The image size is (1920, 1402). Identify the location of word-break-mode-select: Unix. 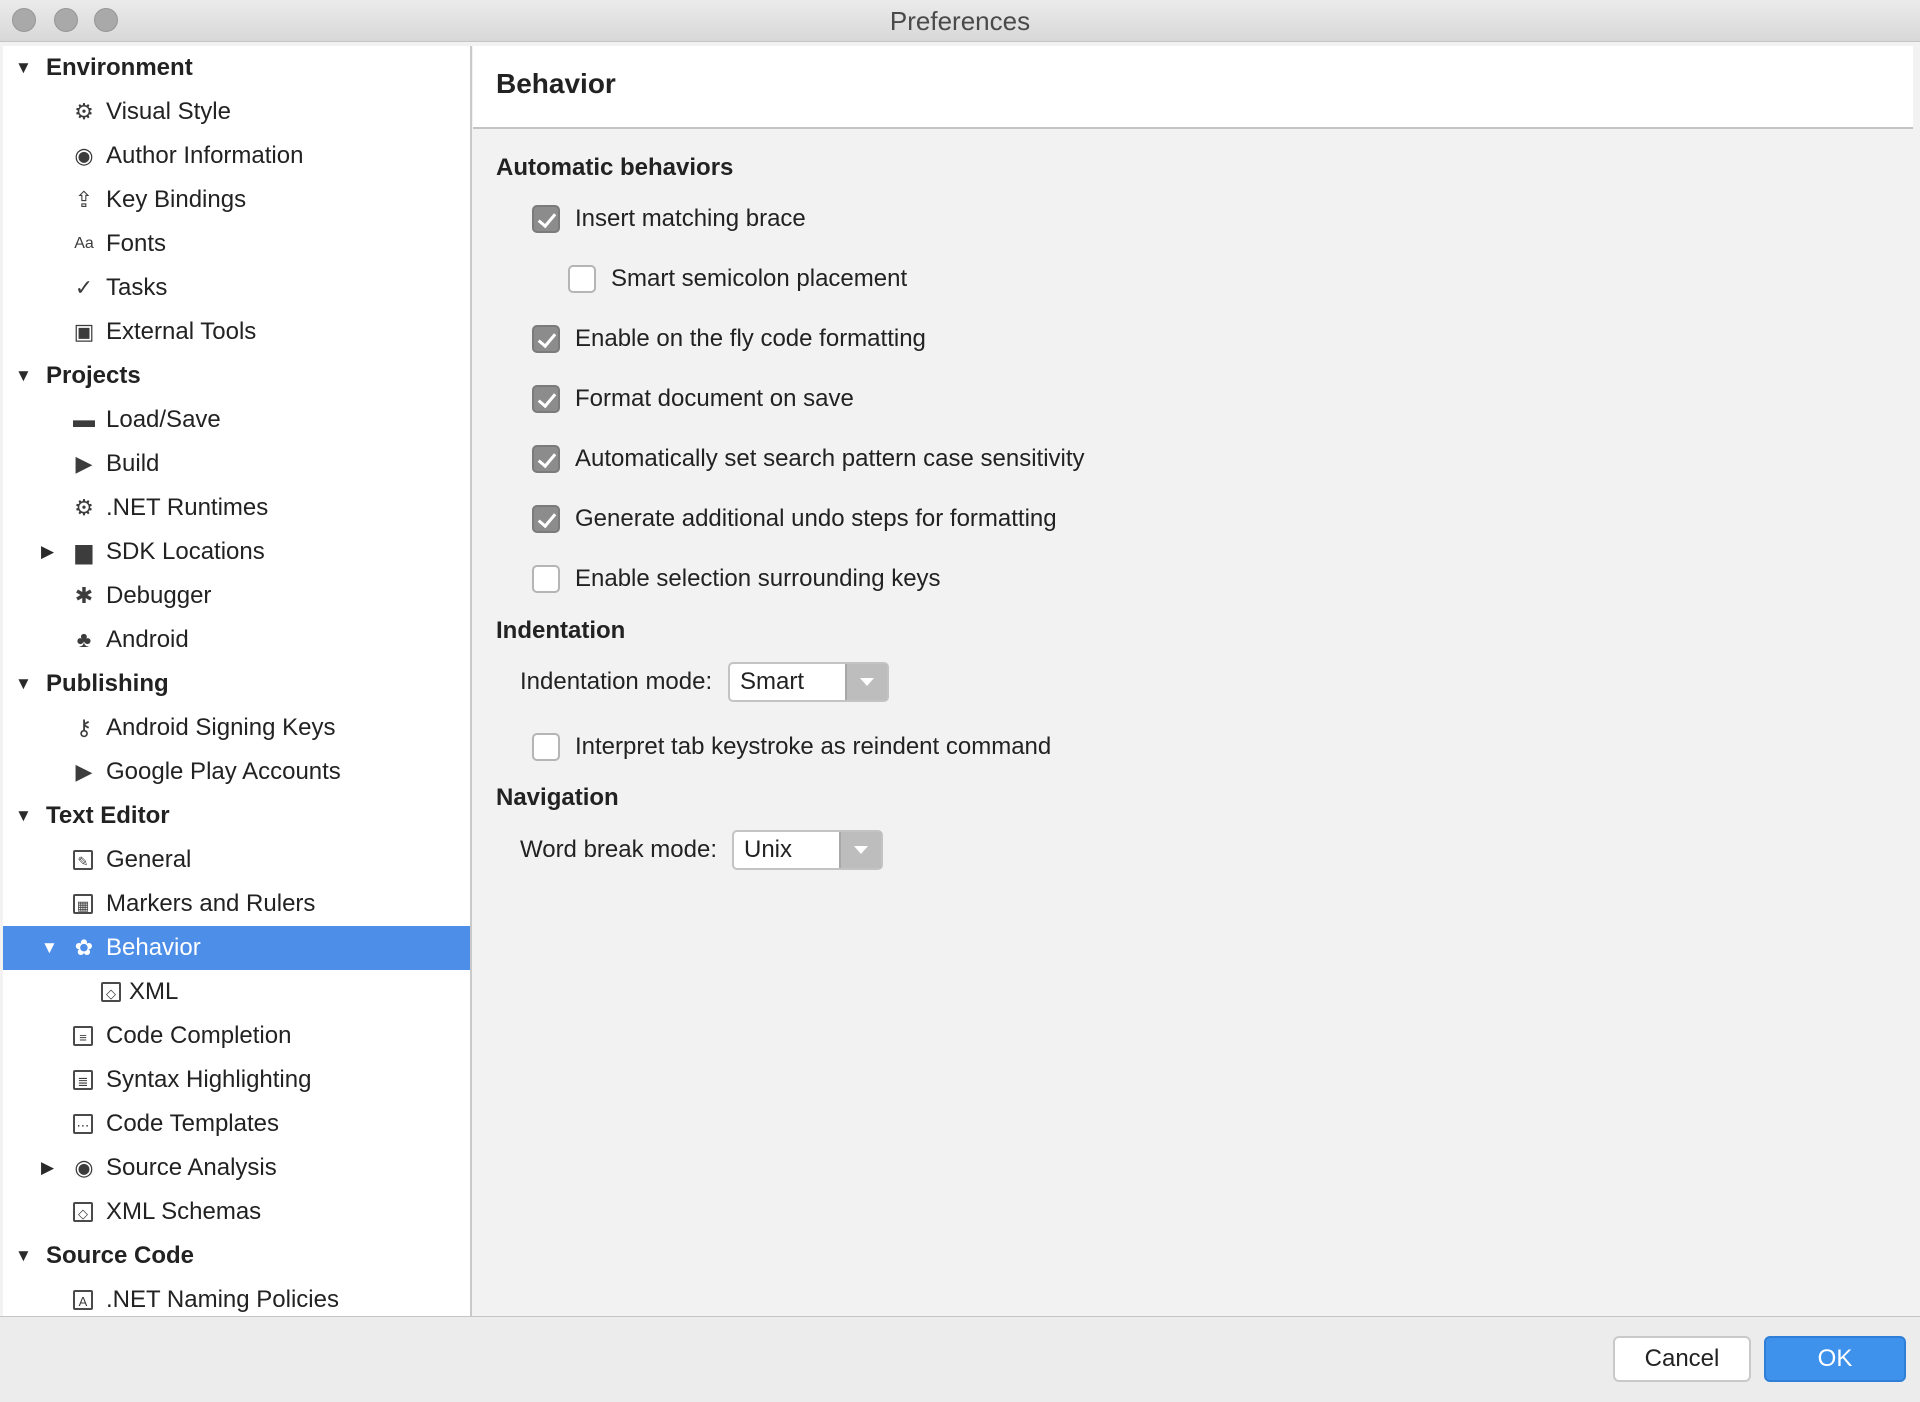
(807, 850).